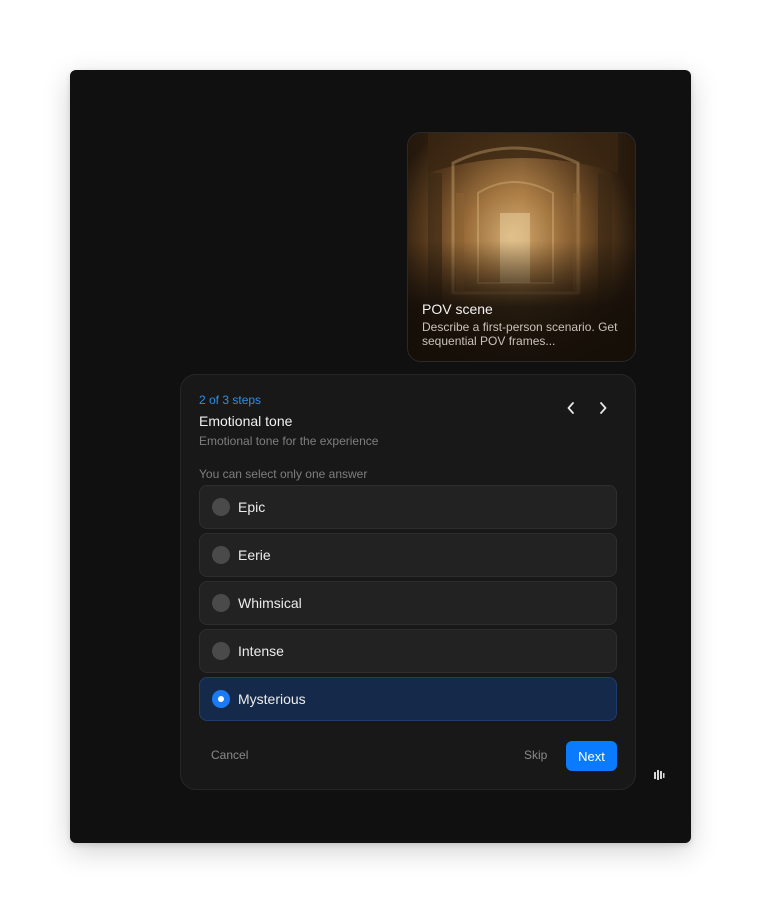 Image resolution: width=761 pixels, height=913 pixels. I want to click on step-subtitle: Emotional tone for the experience, so click(289, 441).